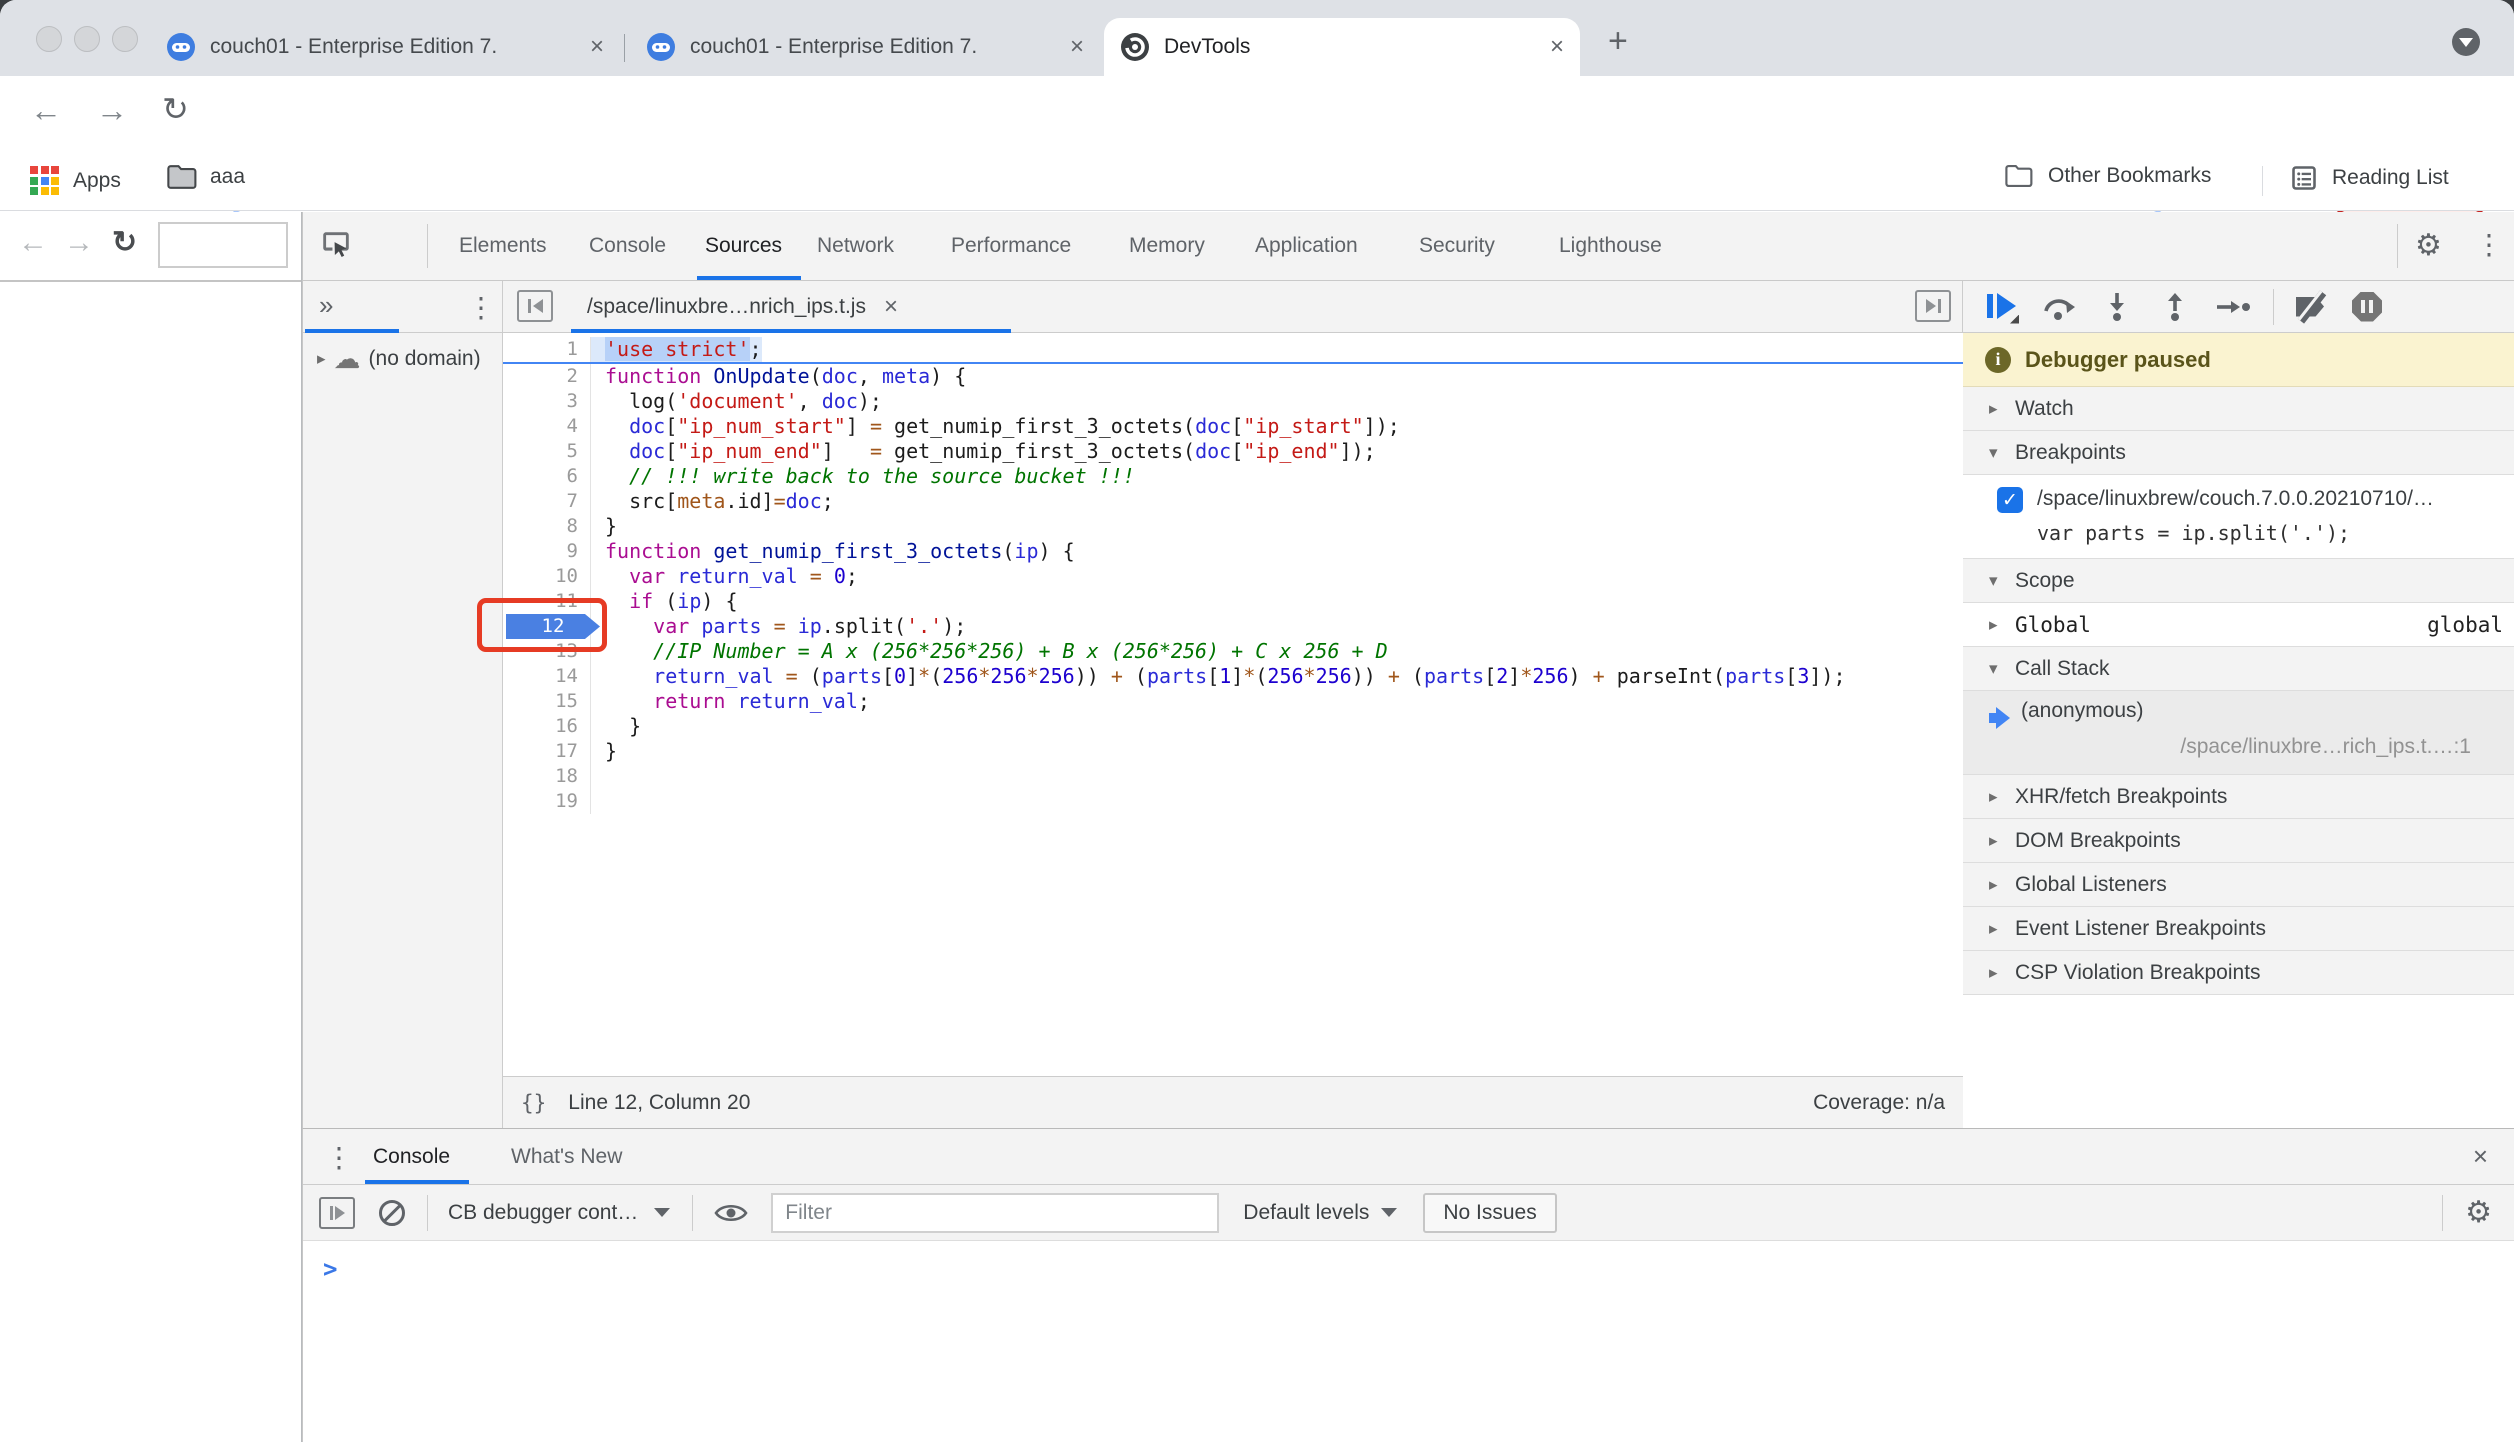 This screenshot has width=2514, height=1442. Describe the element at coordinates (2002, 308) in the screenshot. I see `resume-script-icon` at that location.